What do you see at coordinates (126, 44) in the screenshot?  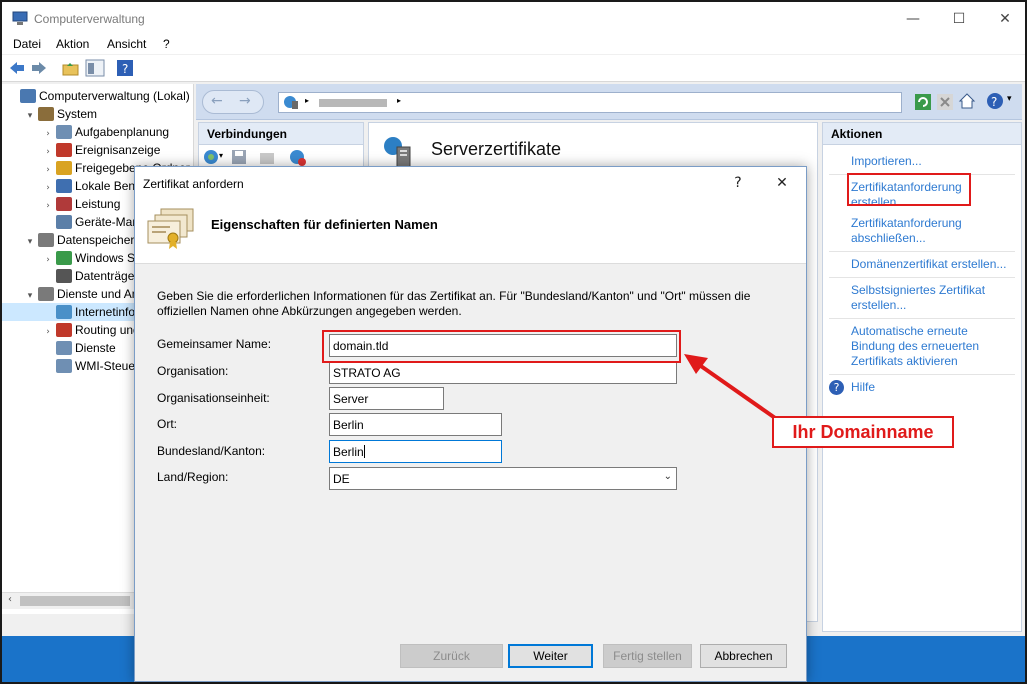 I see `menu-ansicht: Ansicht` at bounding box center [126, 44].